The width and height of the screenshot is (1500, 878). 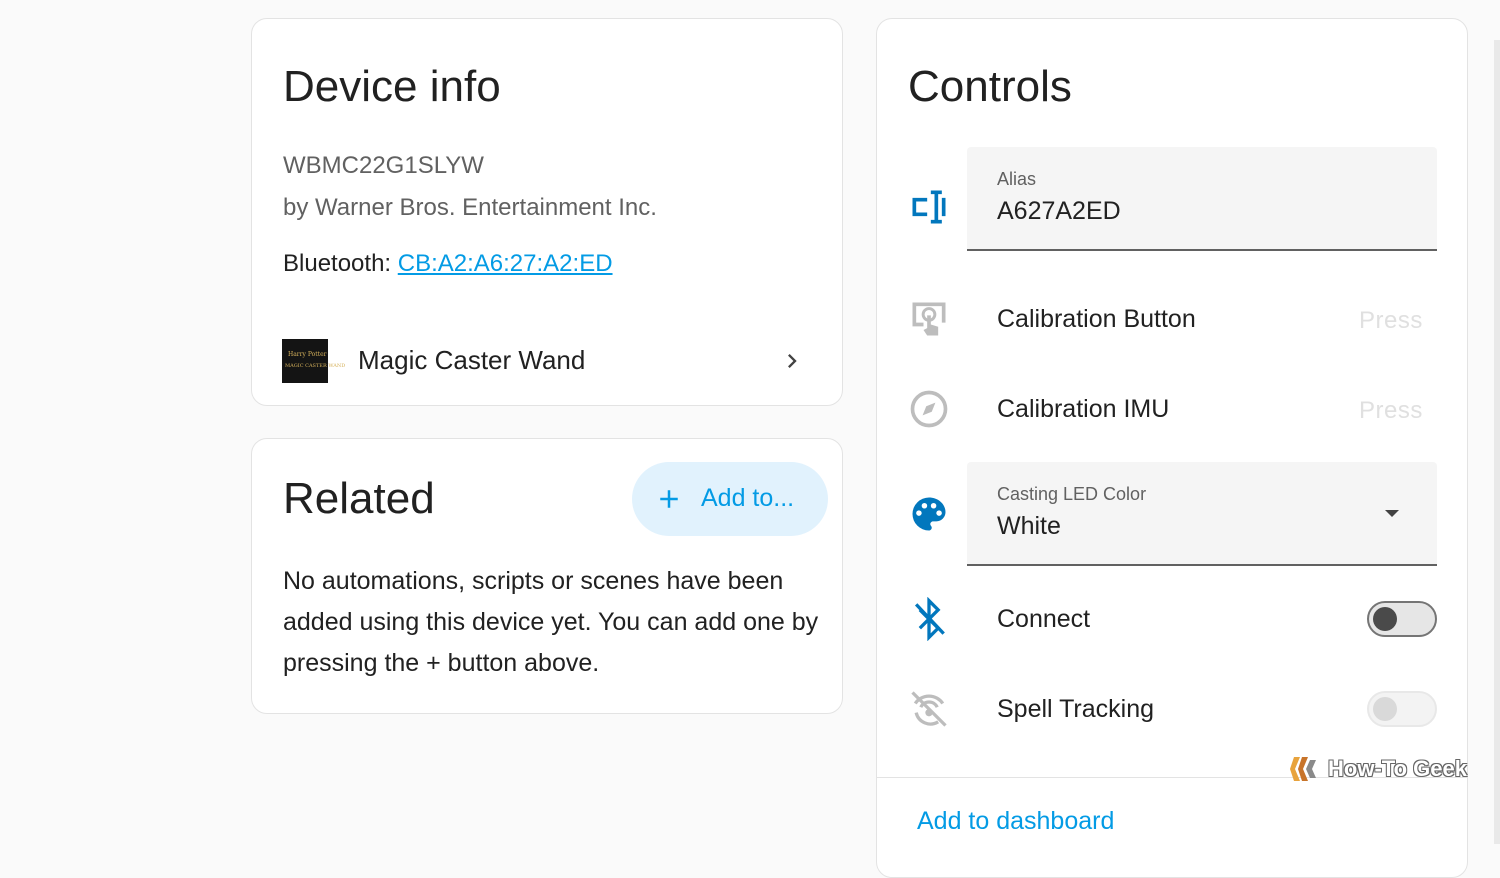 I want to click on spell-tracking-label: Spell Tracking, so click(x=1076, y=709).